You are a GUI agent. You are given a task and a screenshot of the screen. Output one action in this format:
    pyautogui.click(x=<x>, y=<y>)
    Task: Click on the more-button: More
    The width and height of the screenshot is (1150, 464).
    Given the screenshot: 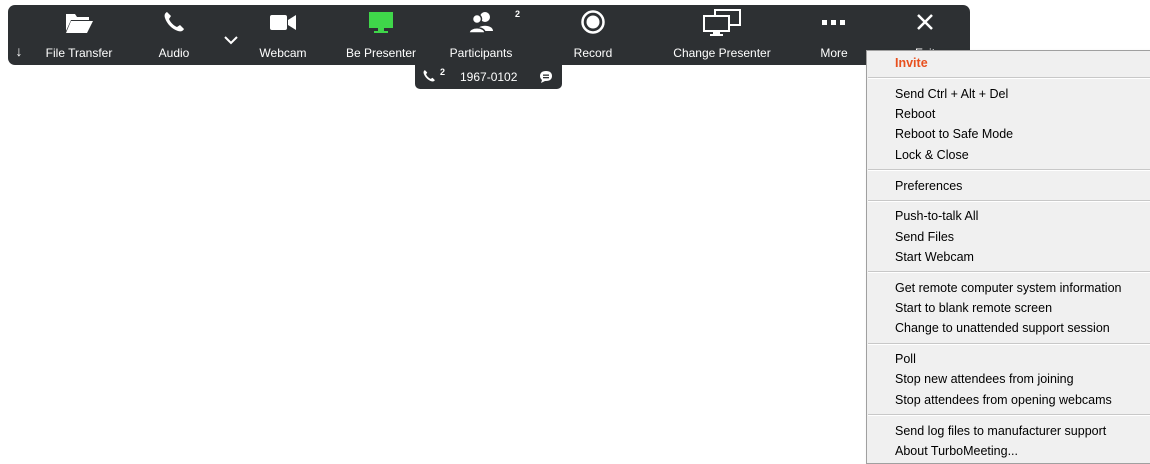 What is the action you would take?
    pyautogui.click(x=834, y=35)
    